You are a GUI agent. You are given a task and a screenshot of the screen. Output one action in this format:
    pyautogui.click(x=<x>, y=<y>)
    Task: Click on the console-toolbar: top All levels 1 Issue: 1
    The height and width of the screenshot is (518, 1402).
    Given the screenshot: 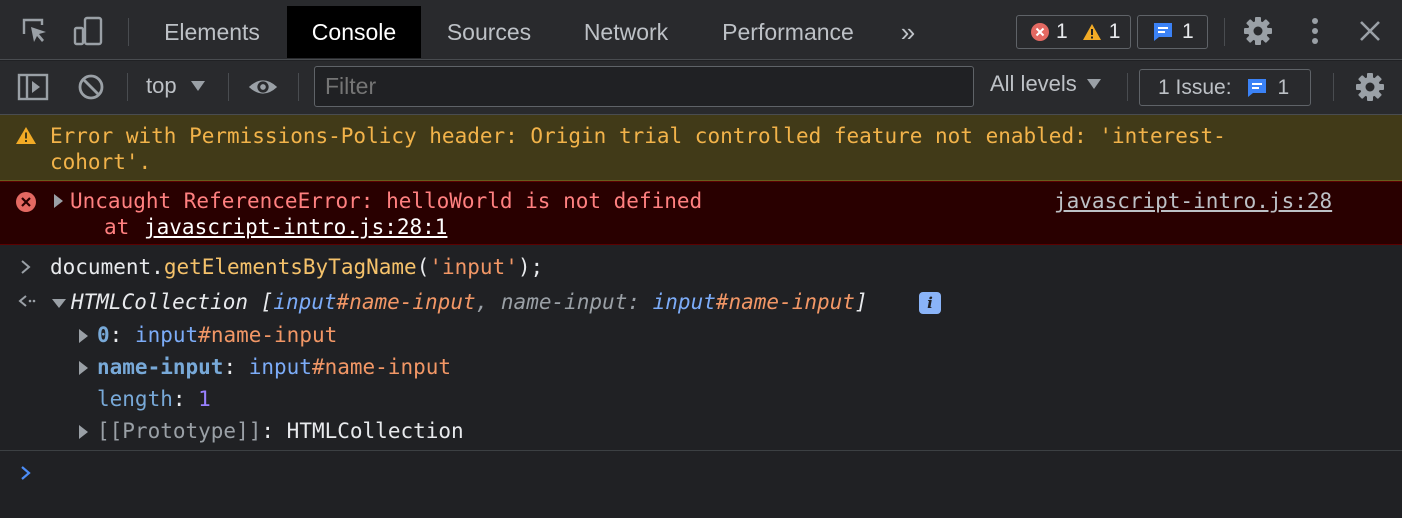 What is the action you would take?
    pyautogui.click(x=701, y=88)
    